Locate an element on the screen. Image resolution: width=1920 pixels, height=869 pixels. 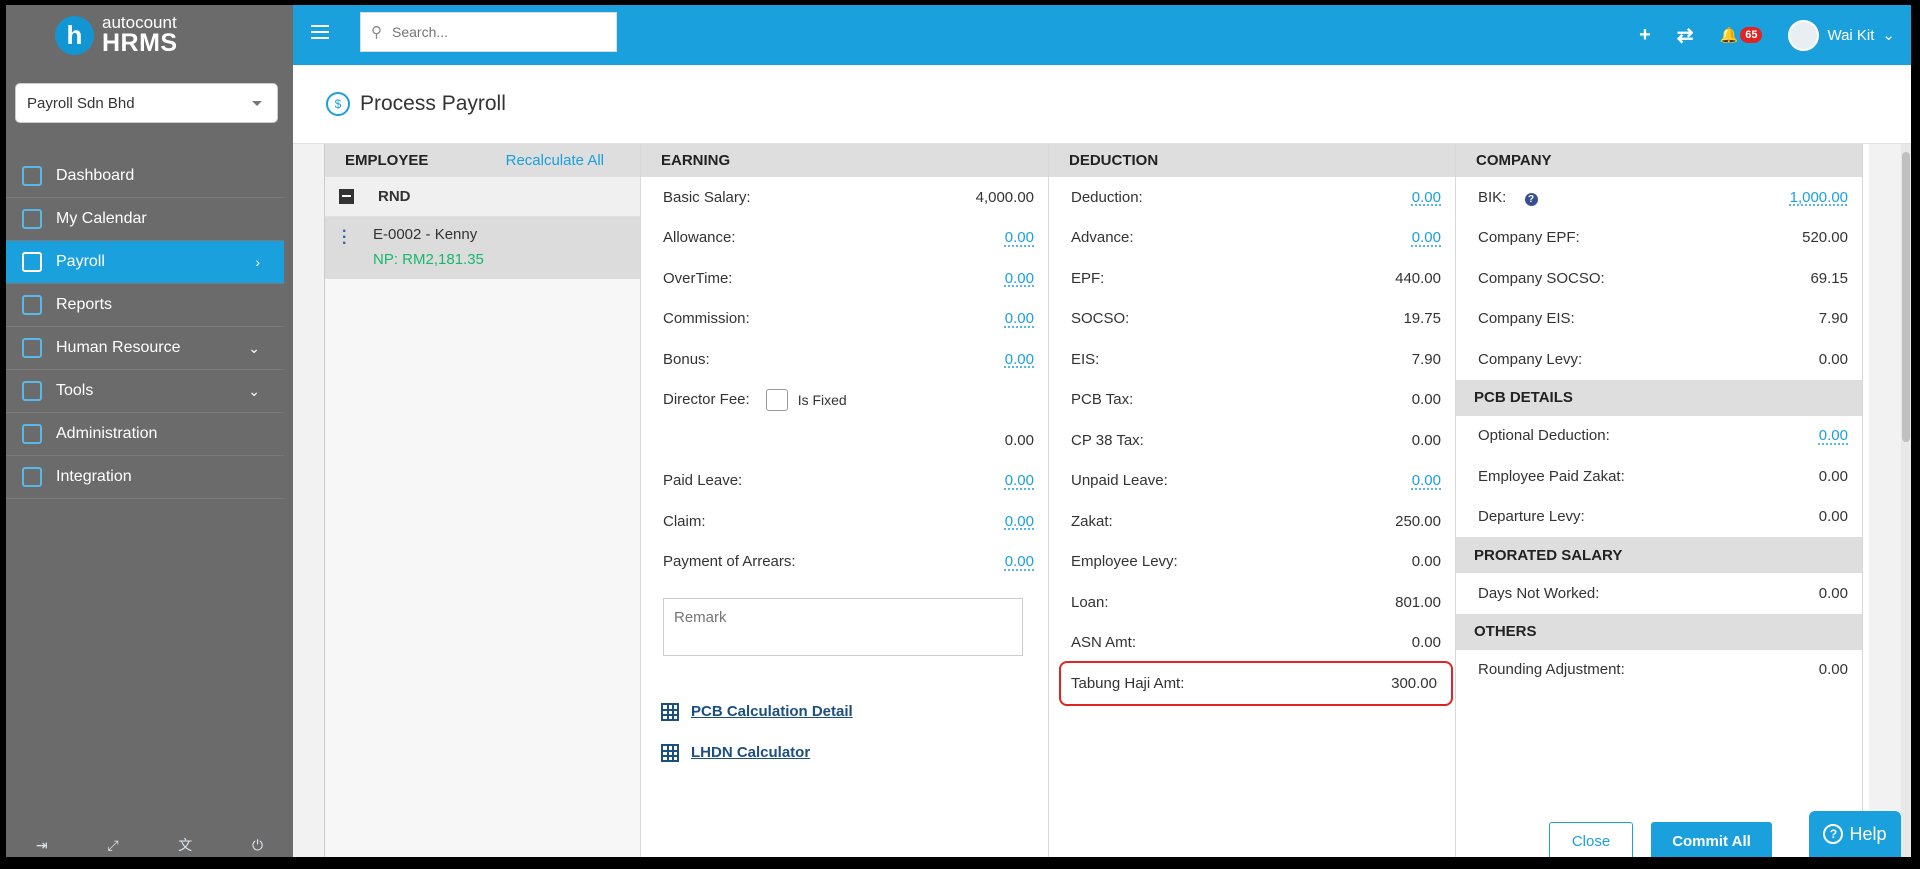
pcb-calculation-row: PCB Calculation Detail is located at coordinates (854, 711).